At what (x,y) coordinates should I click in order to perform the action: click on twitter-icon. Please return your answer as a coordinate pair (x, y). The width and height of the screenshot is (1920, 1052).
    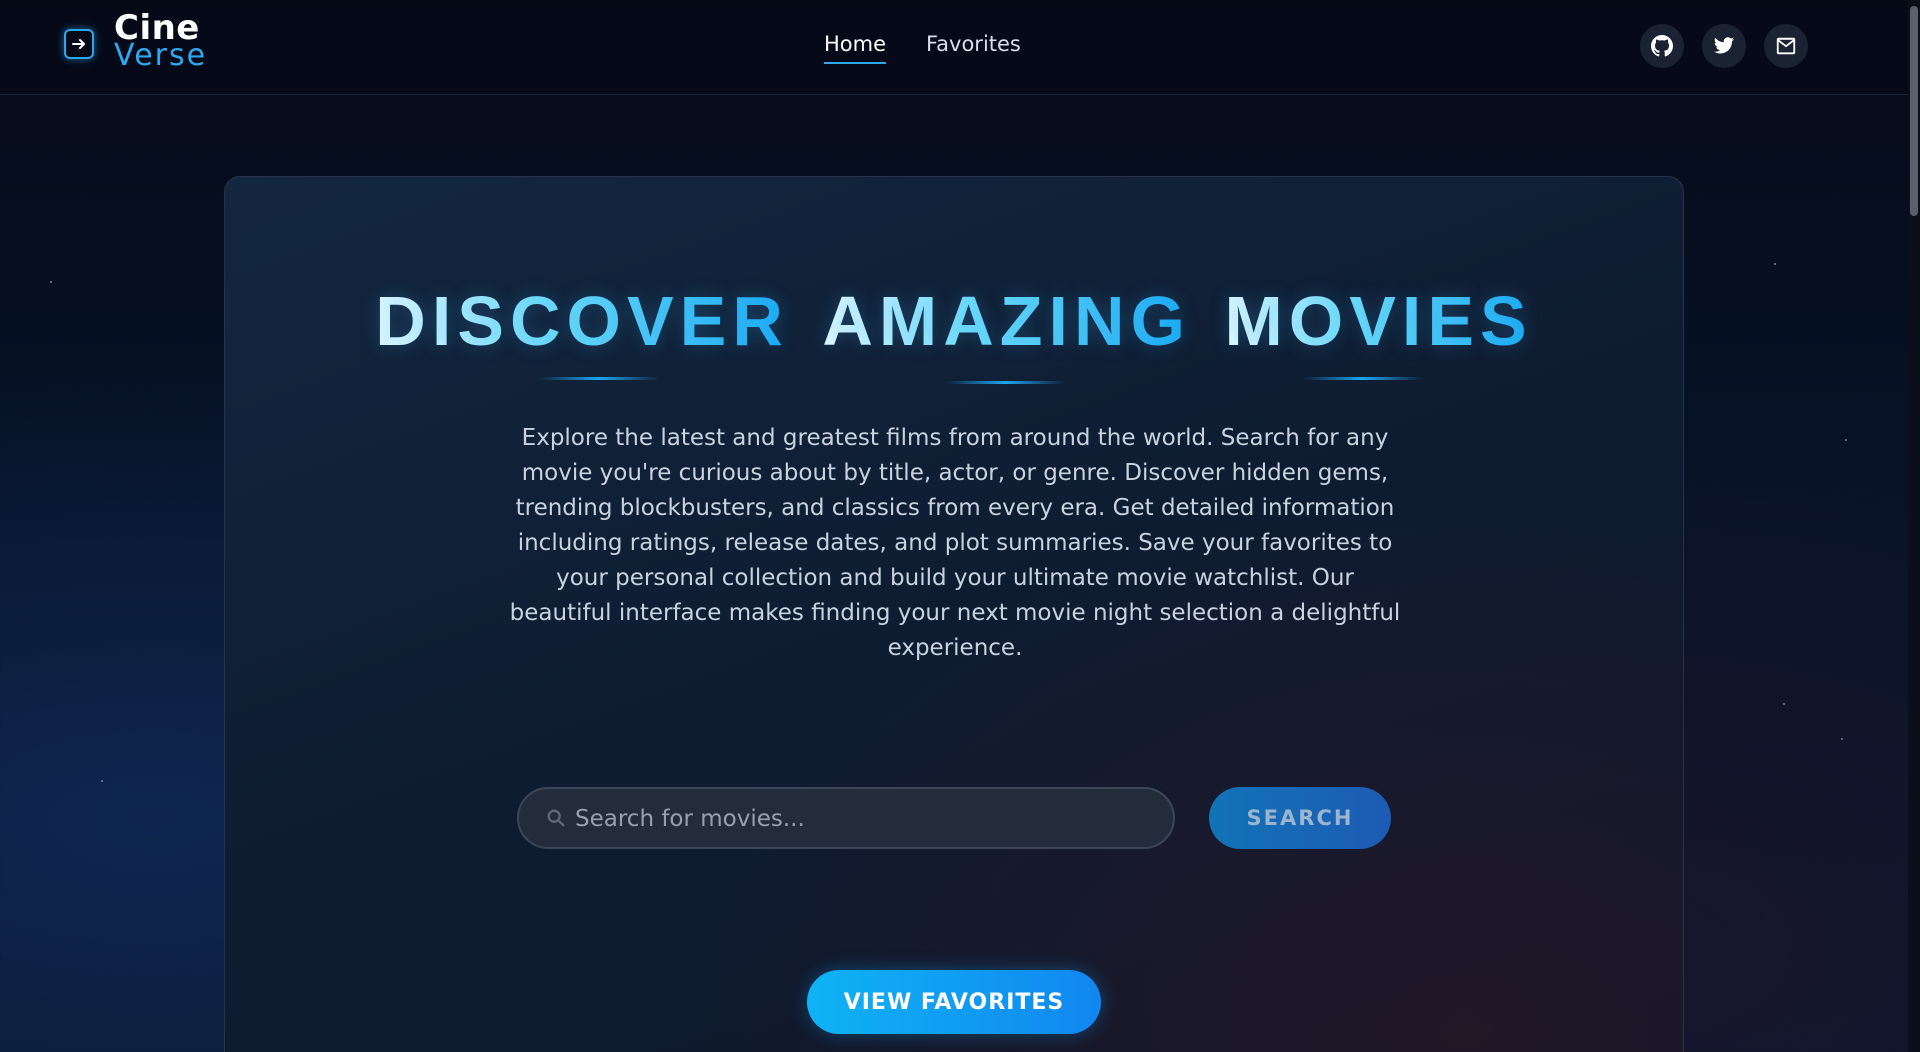
    Looking at the image, I should click on (1724, 45).